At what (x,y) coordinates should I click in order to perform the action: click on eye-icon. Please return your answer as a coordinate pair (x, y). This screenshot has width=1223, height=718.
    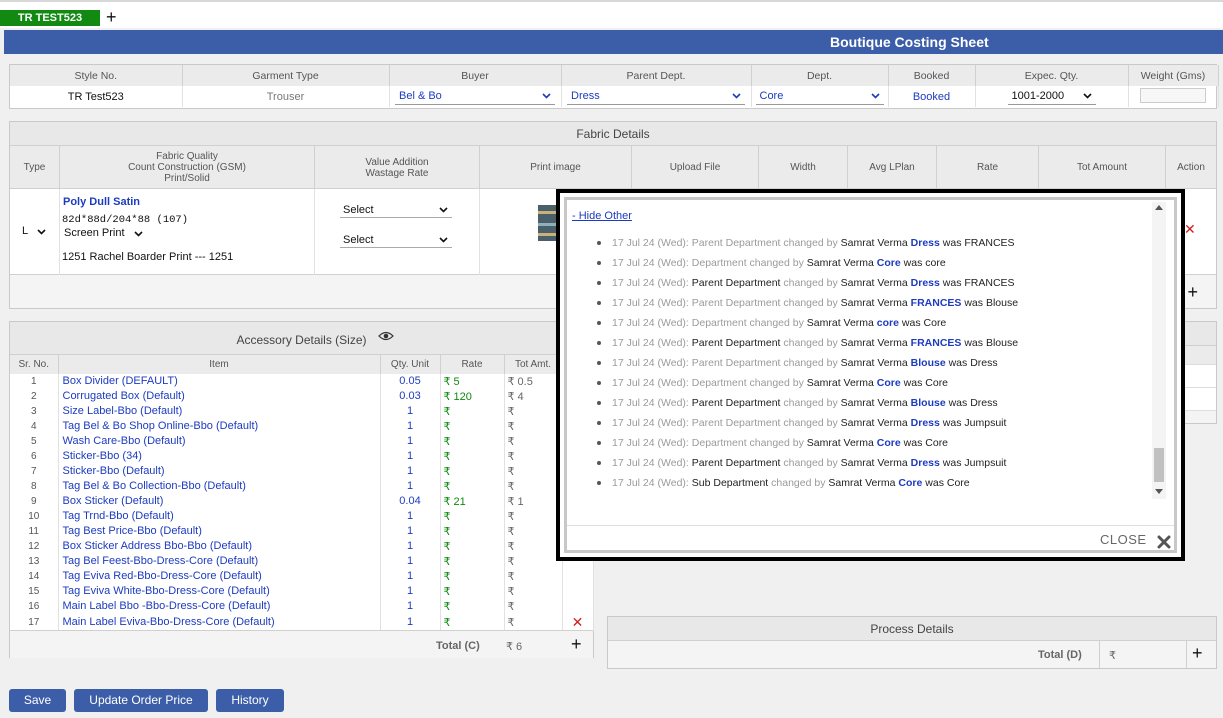
    Looking at the image, I should click on (386, 336).